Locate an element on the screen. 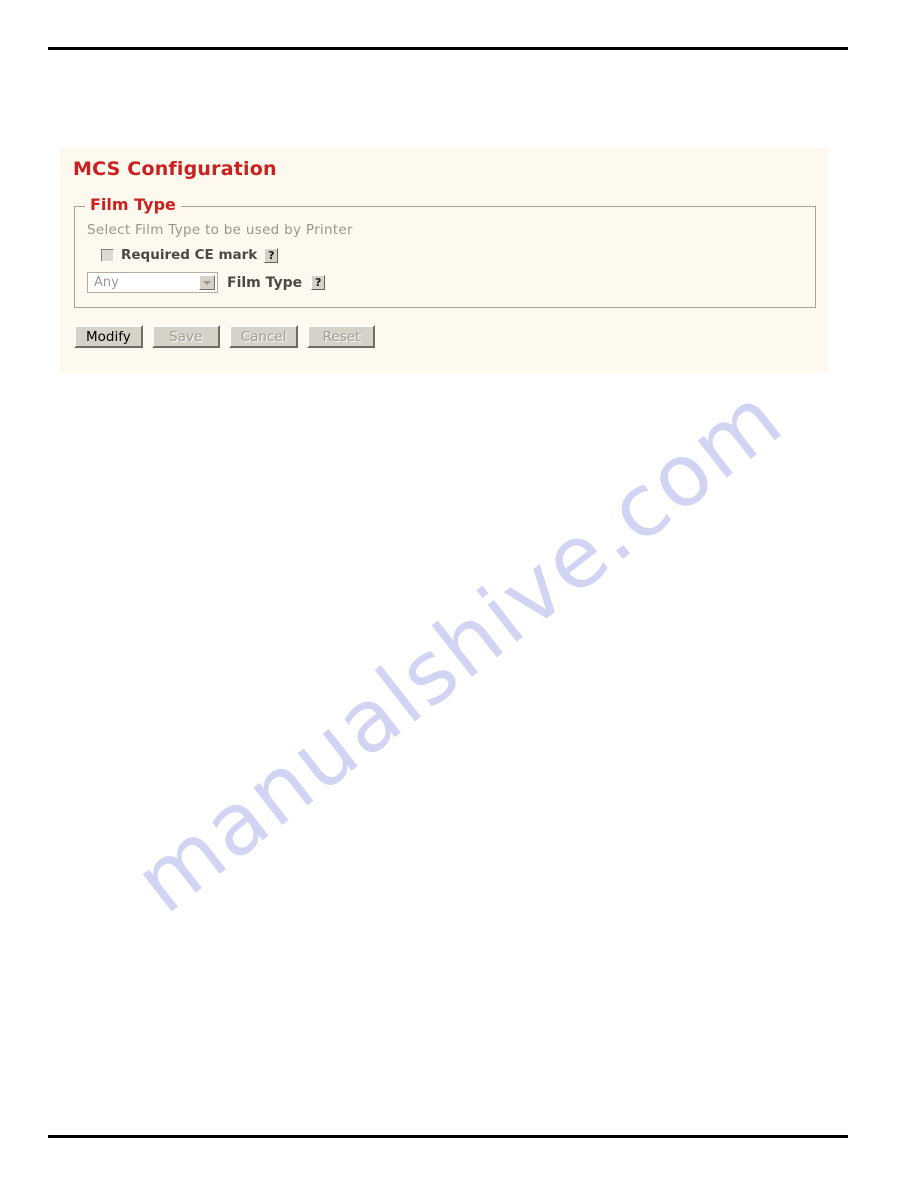 The width and height of the screenshot is (918, 1188). save-button: Save is located at coordinates (185, 336).